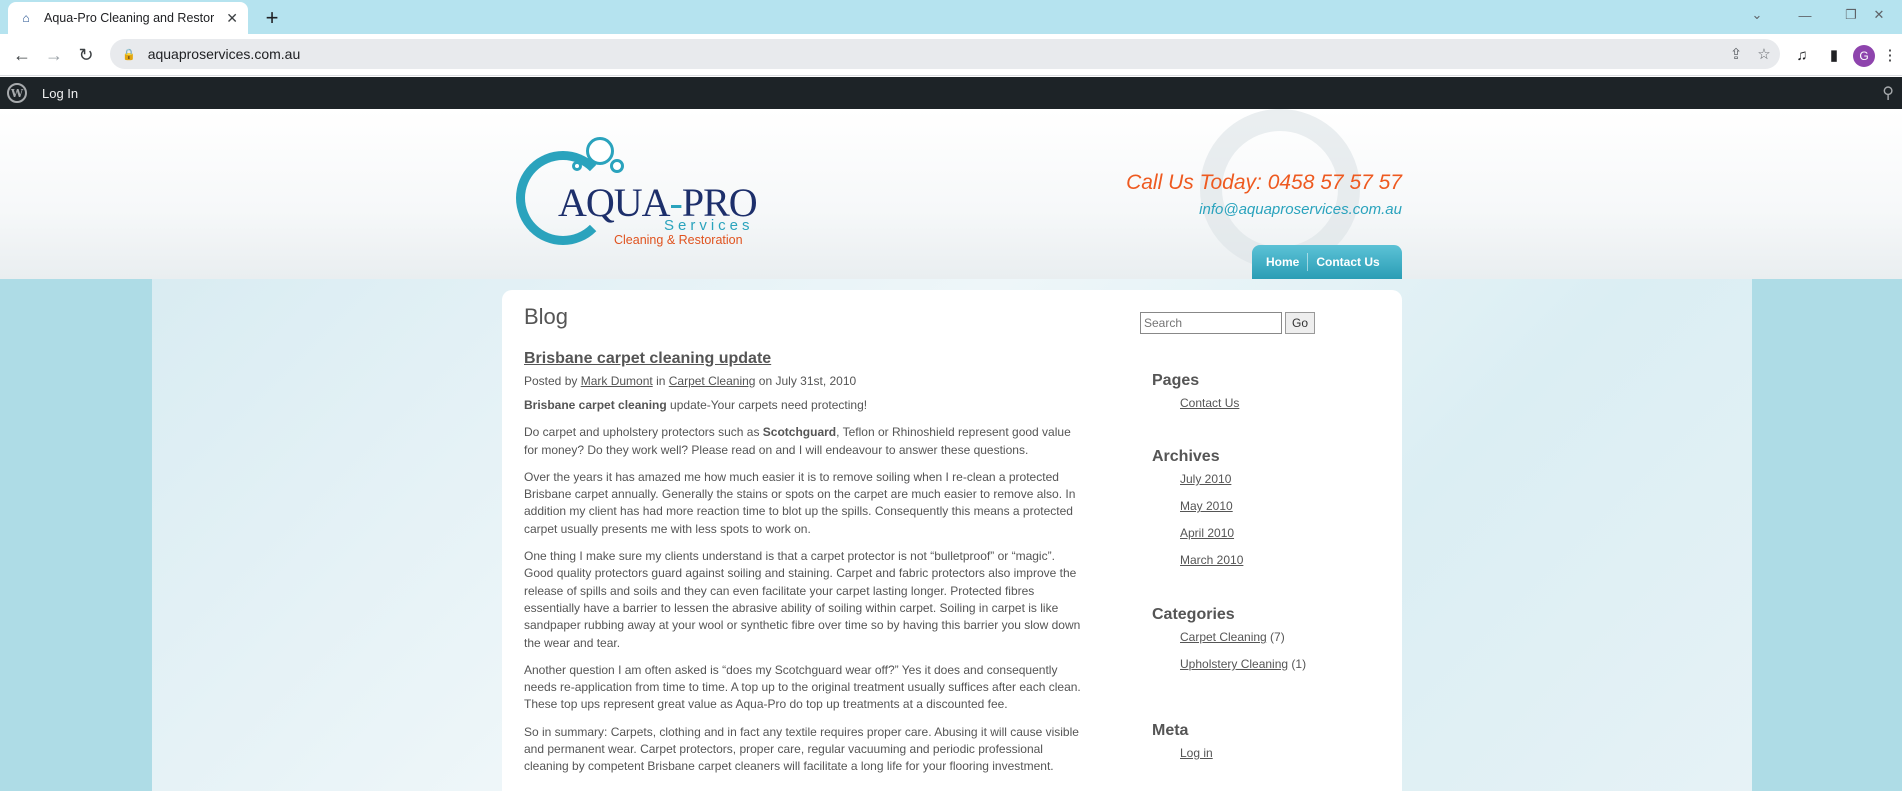 Image resolution: width=1902 pixels, height=791 pixels. I want to click on post-author-link: Mark Dumont, so click(617, 381).